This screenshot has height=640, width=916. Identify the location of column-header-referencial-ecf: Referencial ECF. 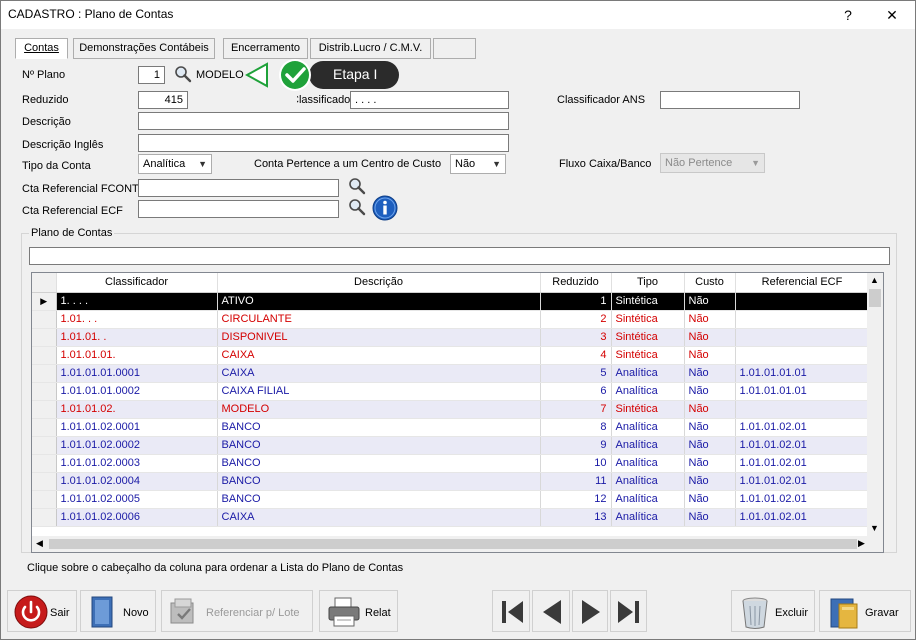
(802, 283).